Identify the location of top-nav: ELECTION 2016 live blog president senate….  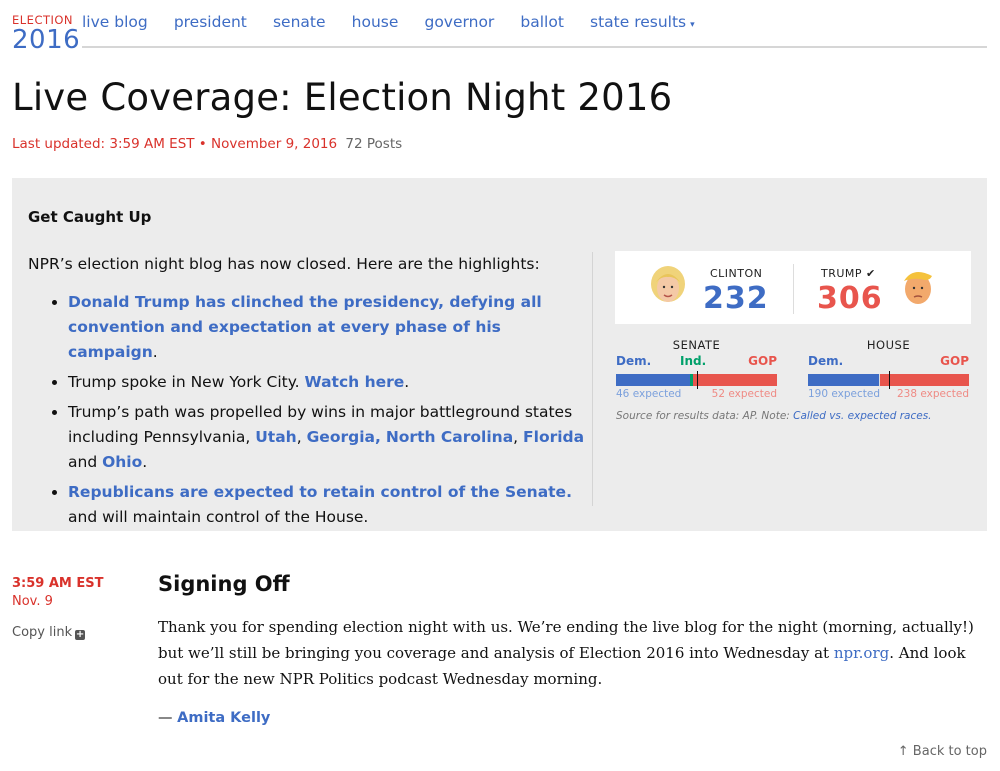
(499, 32).